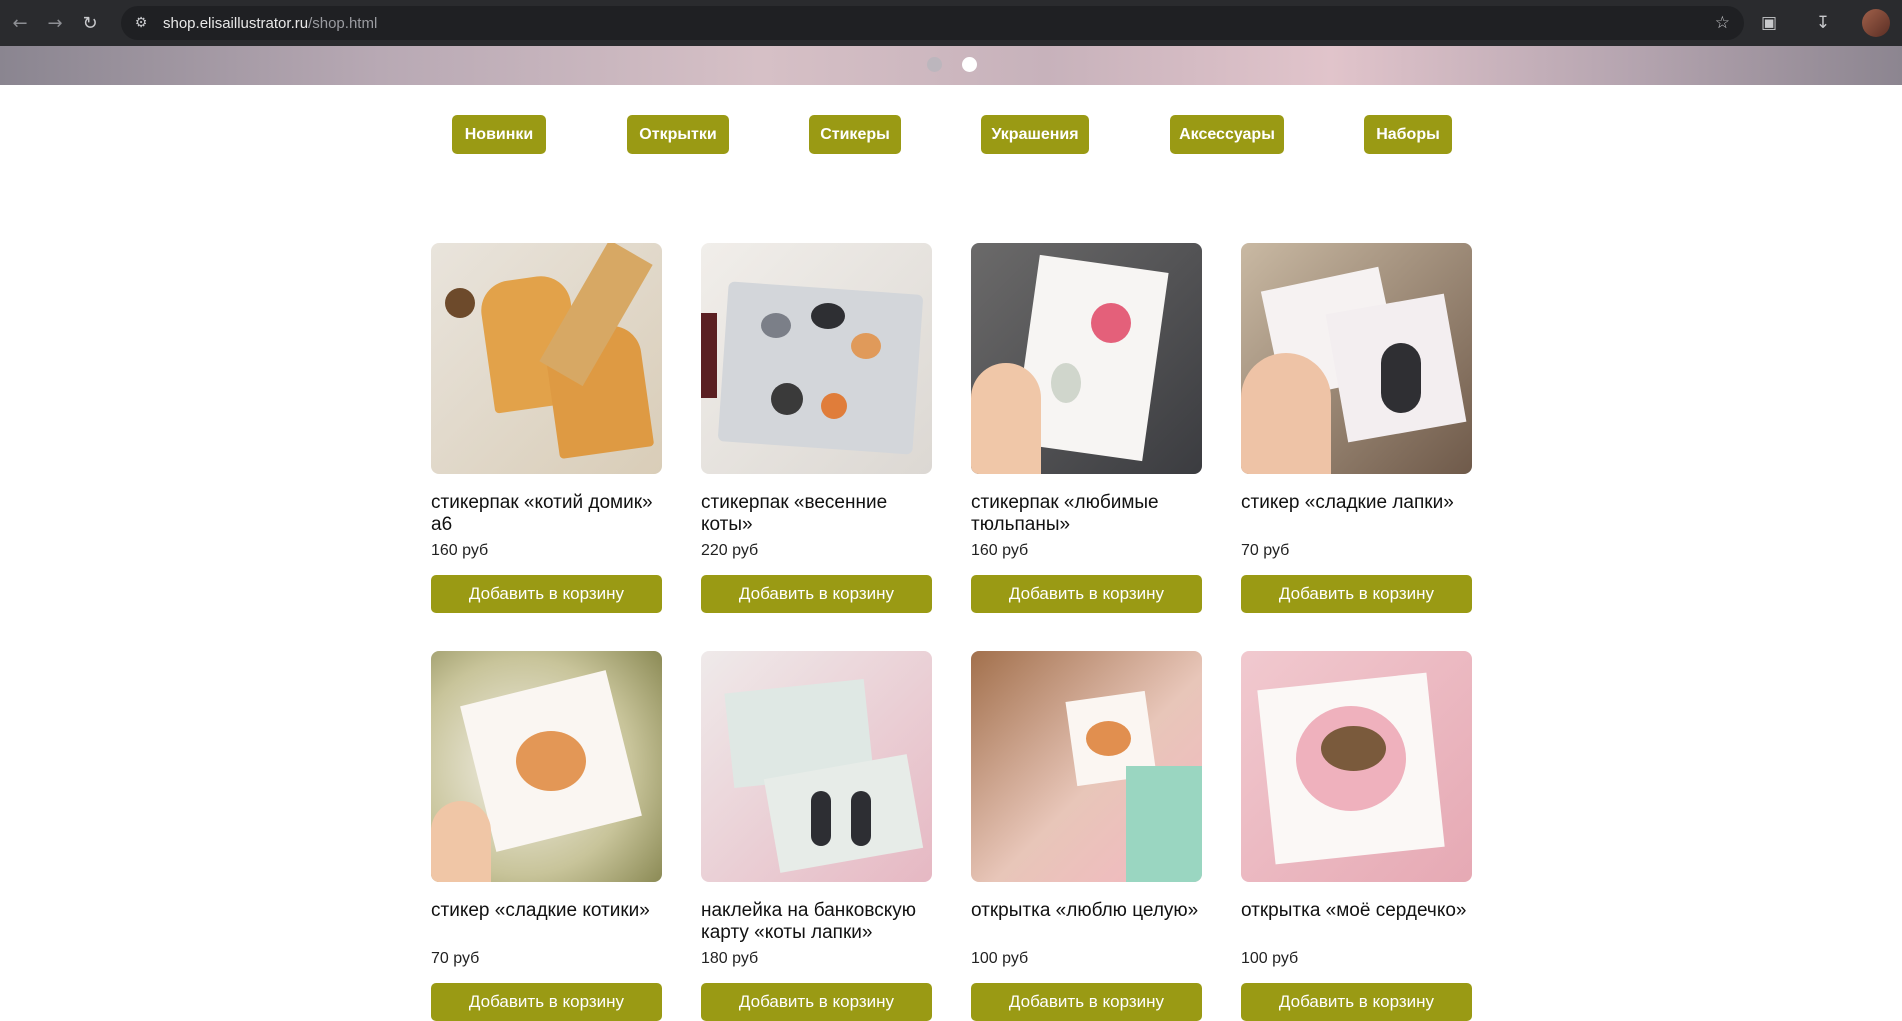  I want to click on product-title: стикер «сладкие котики», so click(546, 922).